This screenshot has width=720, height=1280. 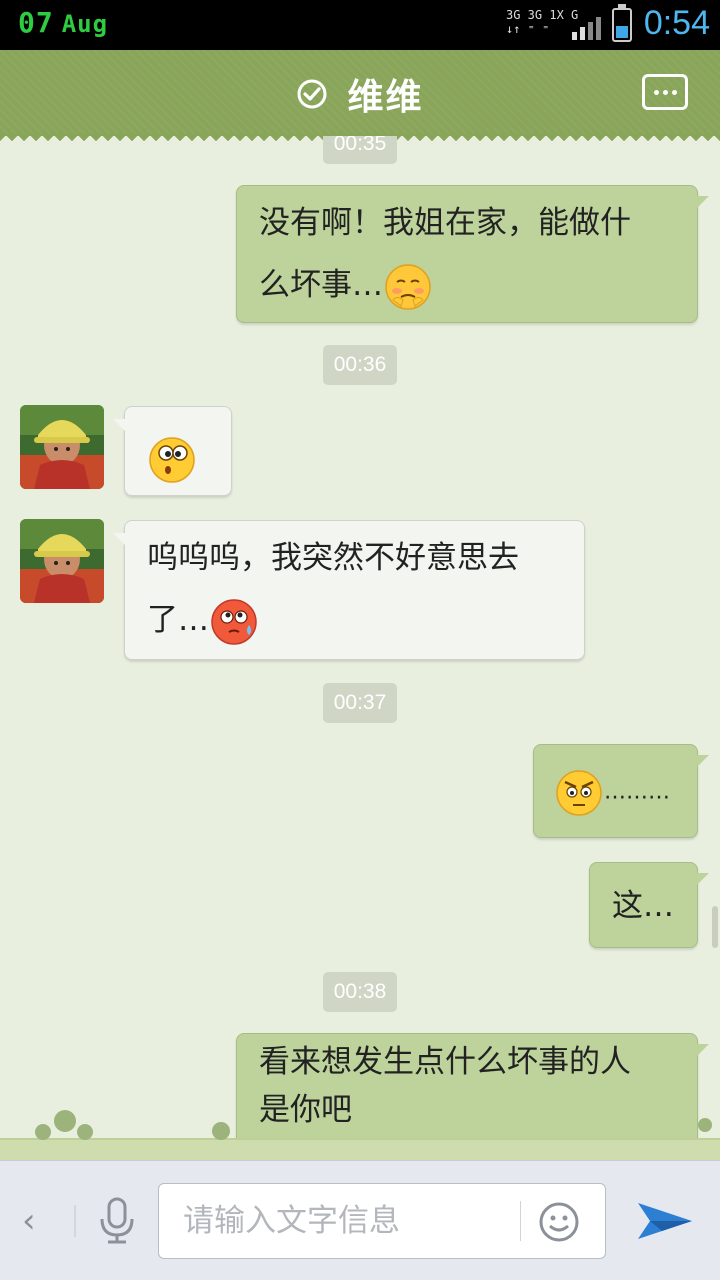 What do you see at coordinates (117, 1221) in the screenshot?
I see `microphone-icon` at bounding box center [117, 1221].